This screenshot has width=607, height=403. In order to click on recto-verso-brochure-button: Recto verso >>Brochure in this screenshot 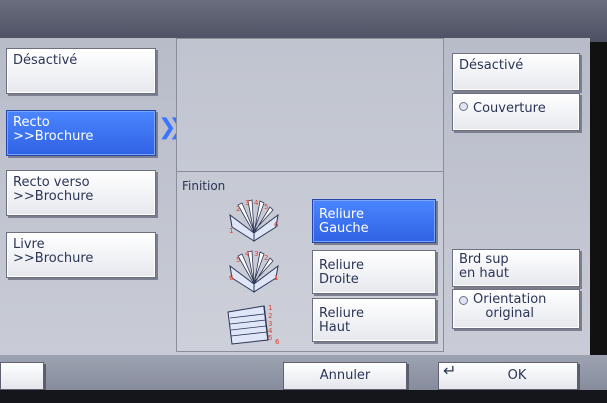, I will do `click(81, 193)`.